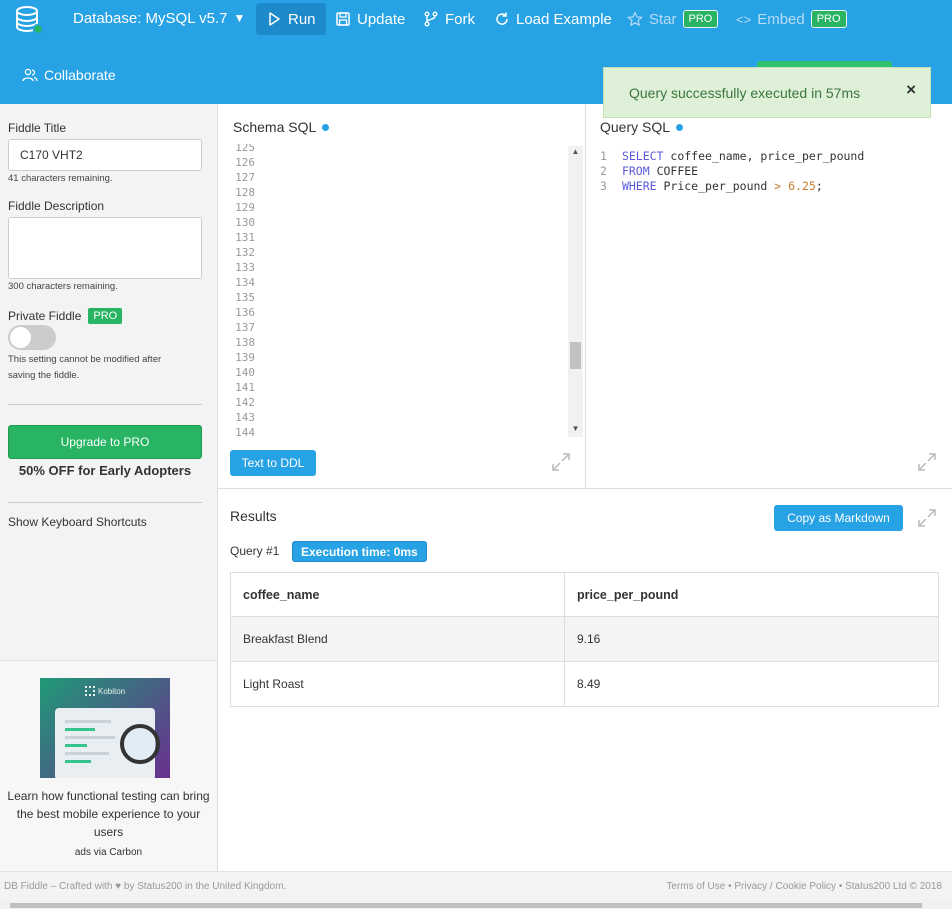 The width and height of the screenshot is (952, 909). Describe the element at coordinates (112, 691) in the screenshot. I see `ad-brand-label: Kobiton` at that location.